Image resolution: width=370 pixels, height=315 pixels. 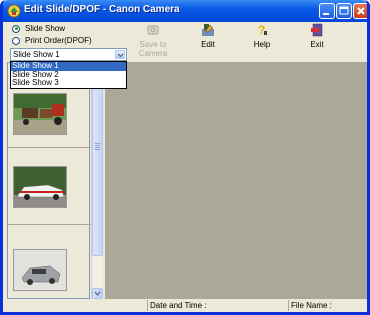 I want to click on scroll-down-button, so click(x=97, y=293).